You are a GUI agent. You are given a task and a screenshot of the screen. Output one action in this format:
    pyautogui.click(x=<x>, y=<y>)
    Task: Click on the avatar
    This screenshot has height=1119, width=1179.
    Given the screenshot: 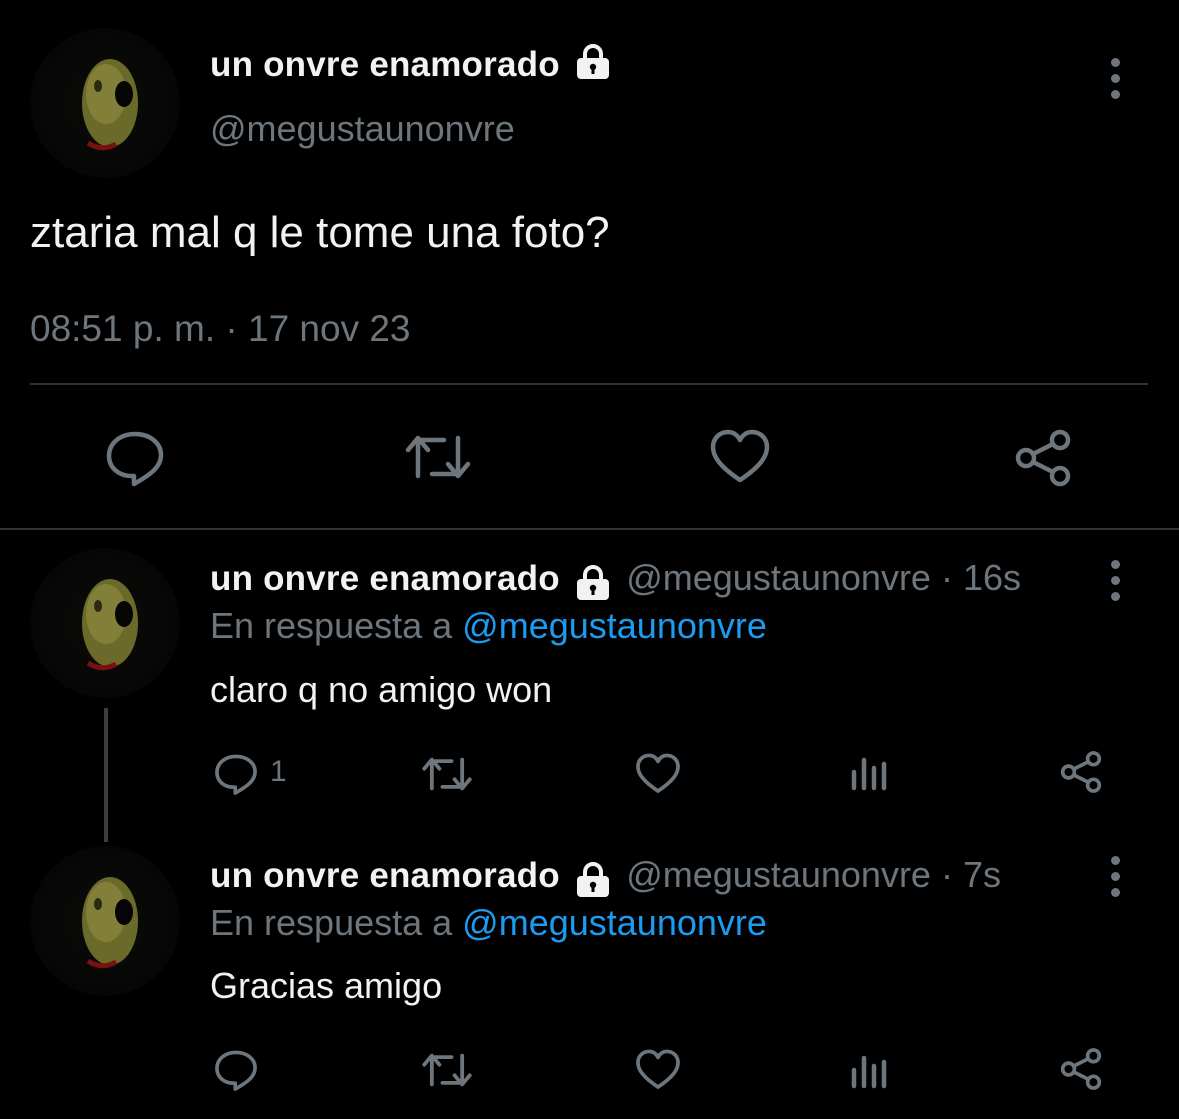 What is the action you would take?
    pyautogui.click(x=105, y=103)
    